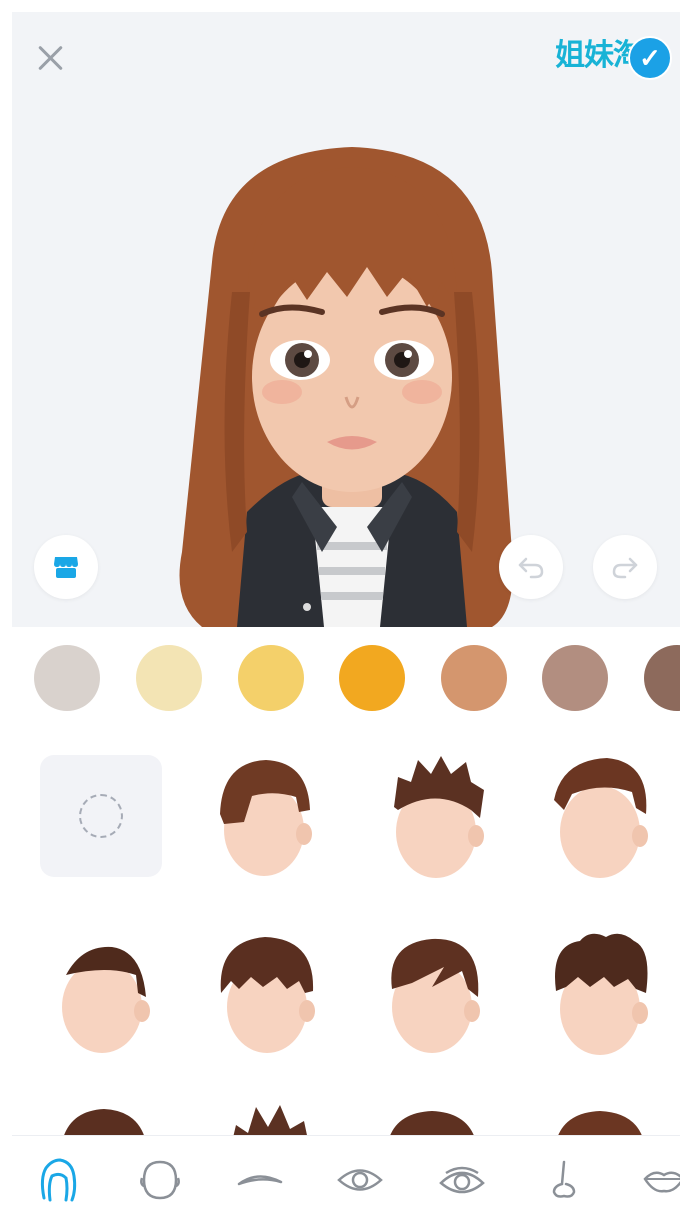 Image resolution: width=692 pixels, height=1222 pixels. I want to click on undo-button, so click(531, 567).